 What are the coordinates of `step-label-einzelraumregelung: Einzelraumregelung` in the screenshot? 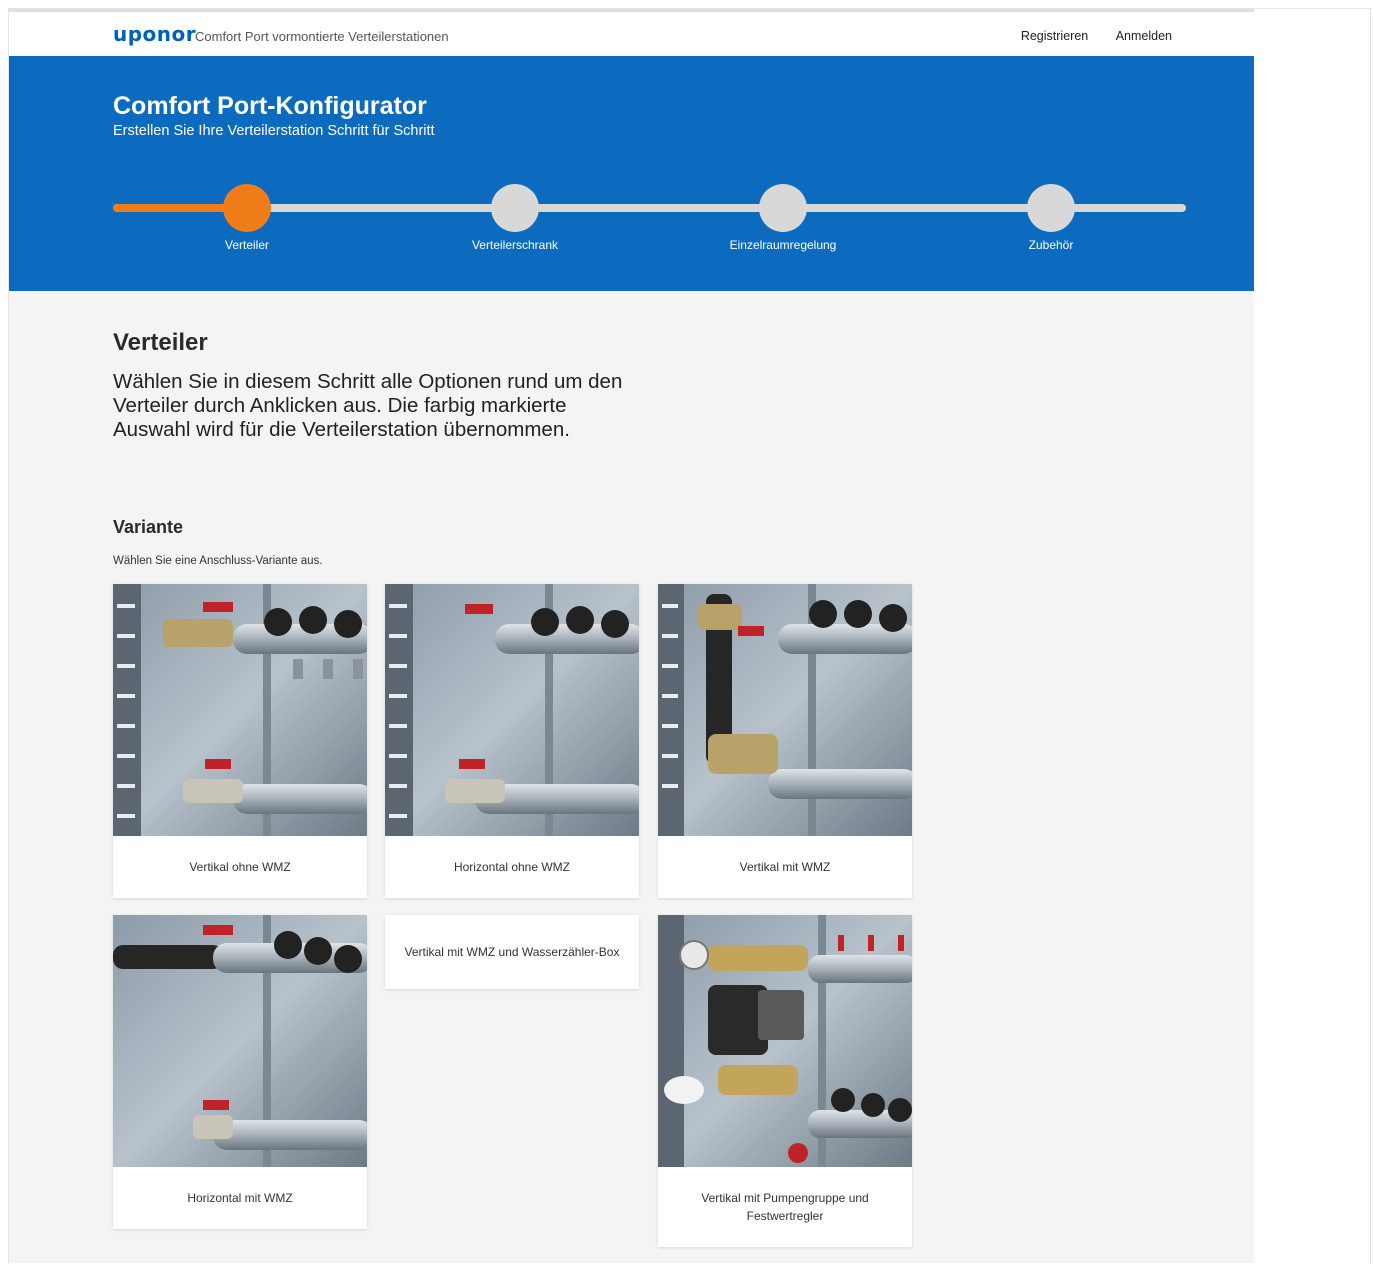 It's located at (783, 245).